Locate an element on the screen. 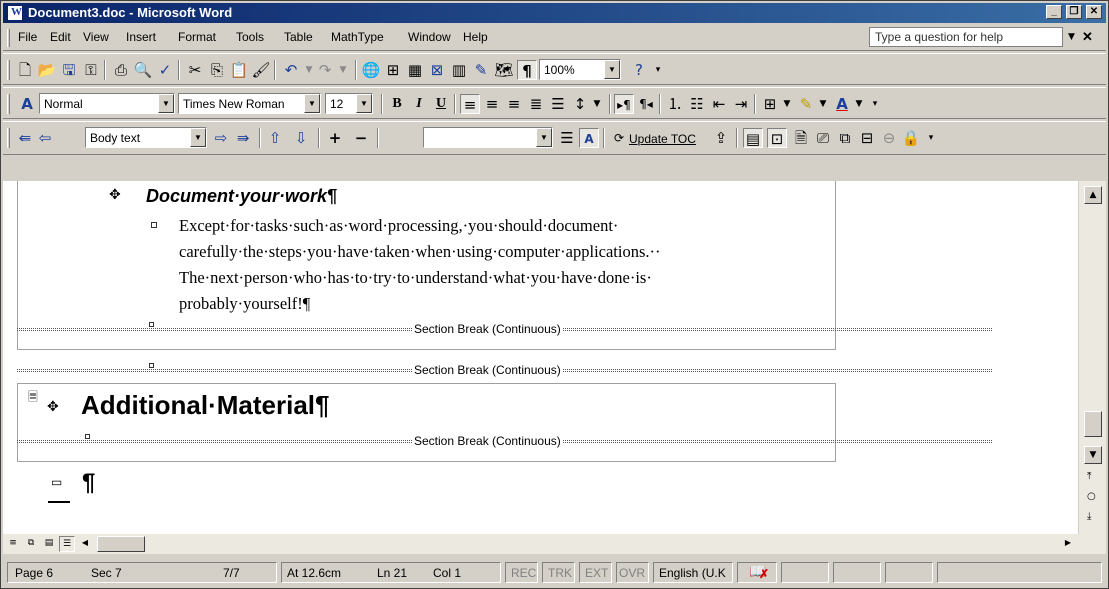 The width and height of the screenshot is (1109, 589). insert-subdocument-icon: ⧉ is located at coordinates (845, 138).